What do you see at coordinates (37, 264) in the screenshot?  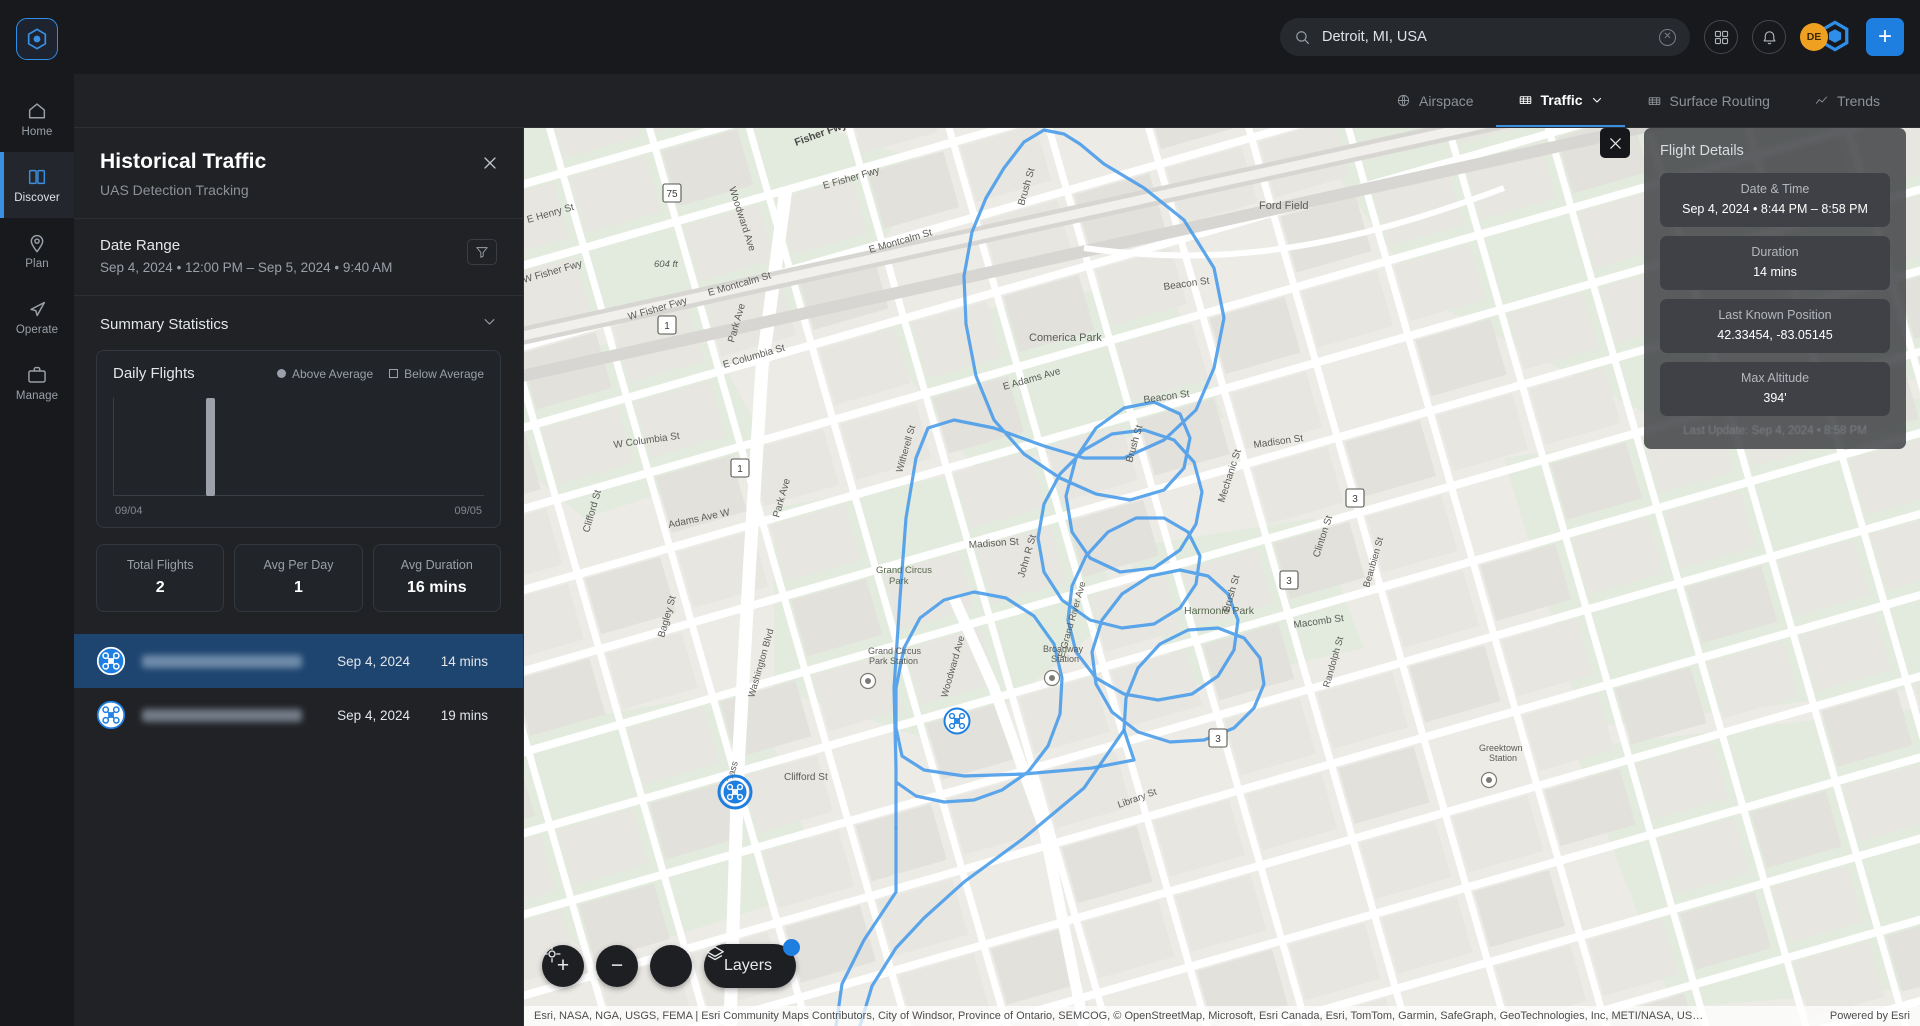 I see `sidebar-item-label: Plan` at bounding box center [37, 264].